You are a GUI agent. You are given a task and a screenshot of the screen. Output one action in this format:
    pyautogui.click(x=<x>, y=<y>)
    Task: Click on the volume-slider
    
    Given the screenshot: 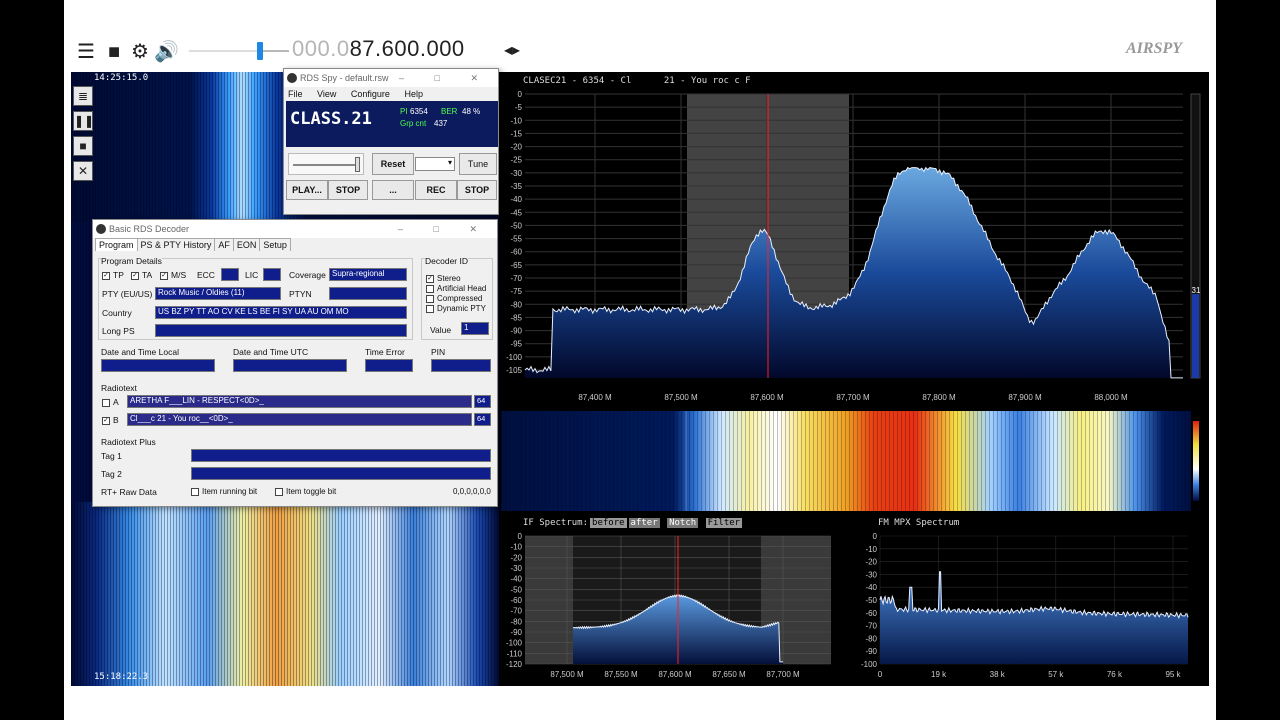 What is the action you would take?
    pyautogui.click(x=239, y=51)
    